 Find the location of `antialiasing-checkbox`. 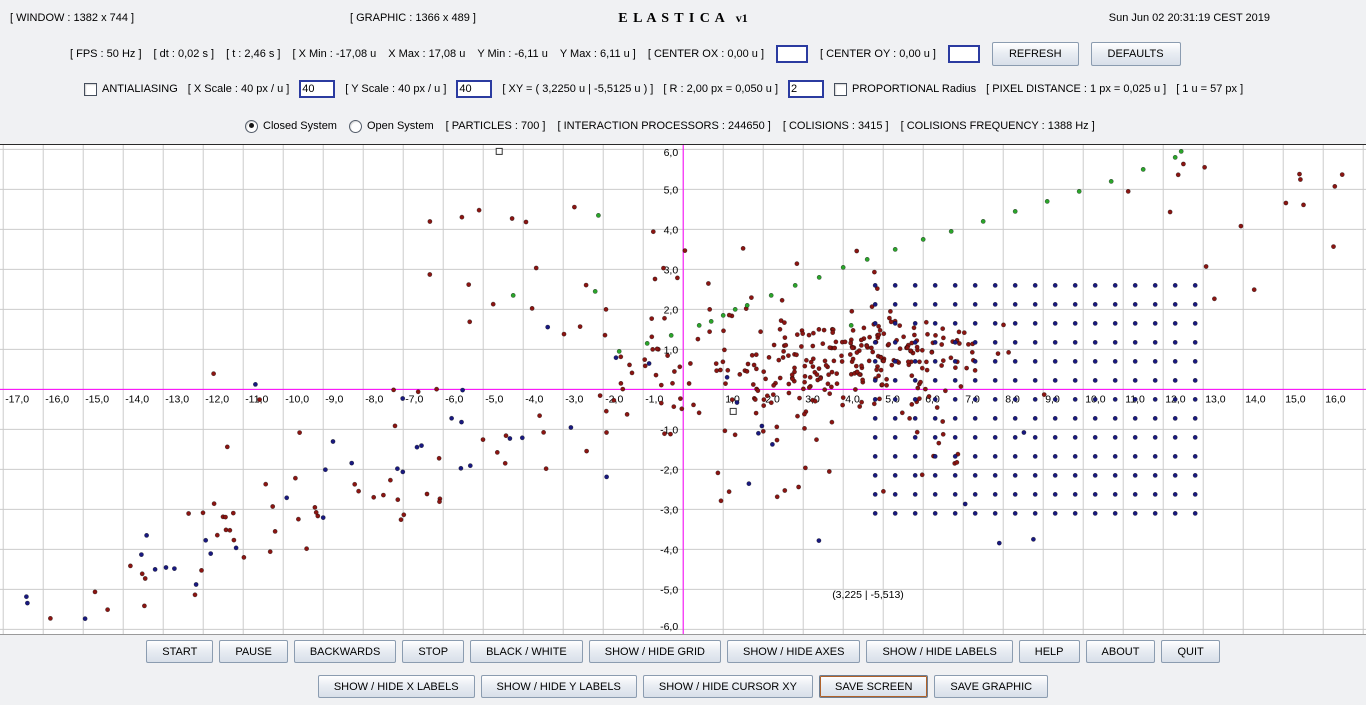

antialiasing-checkbox is located at coordinates (90, 89).